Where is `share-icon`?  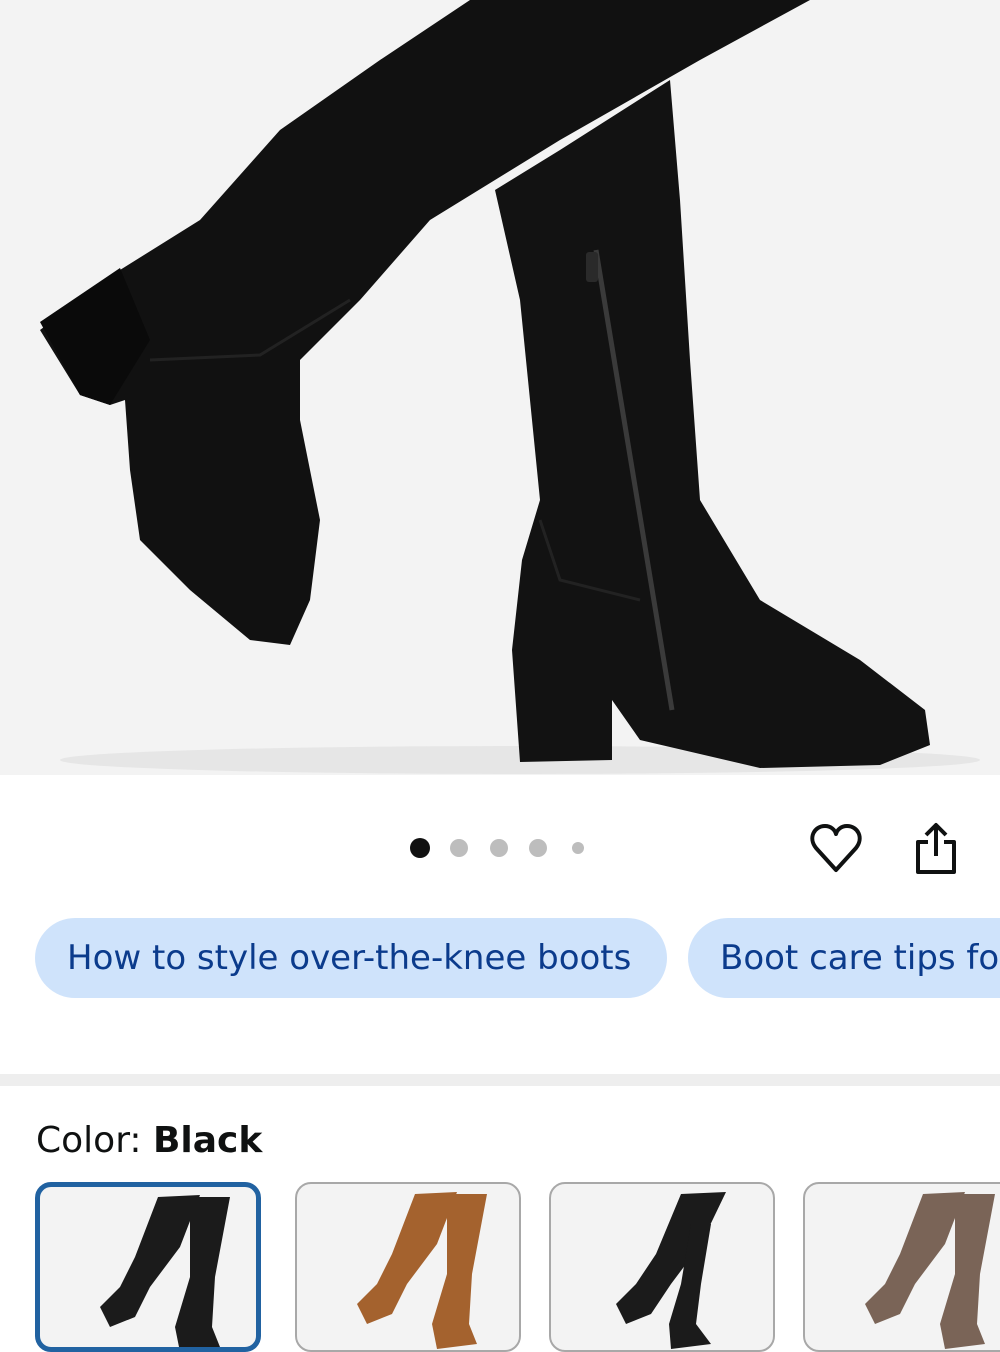
share-icon is located at coordinates (936, 849).